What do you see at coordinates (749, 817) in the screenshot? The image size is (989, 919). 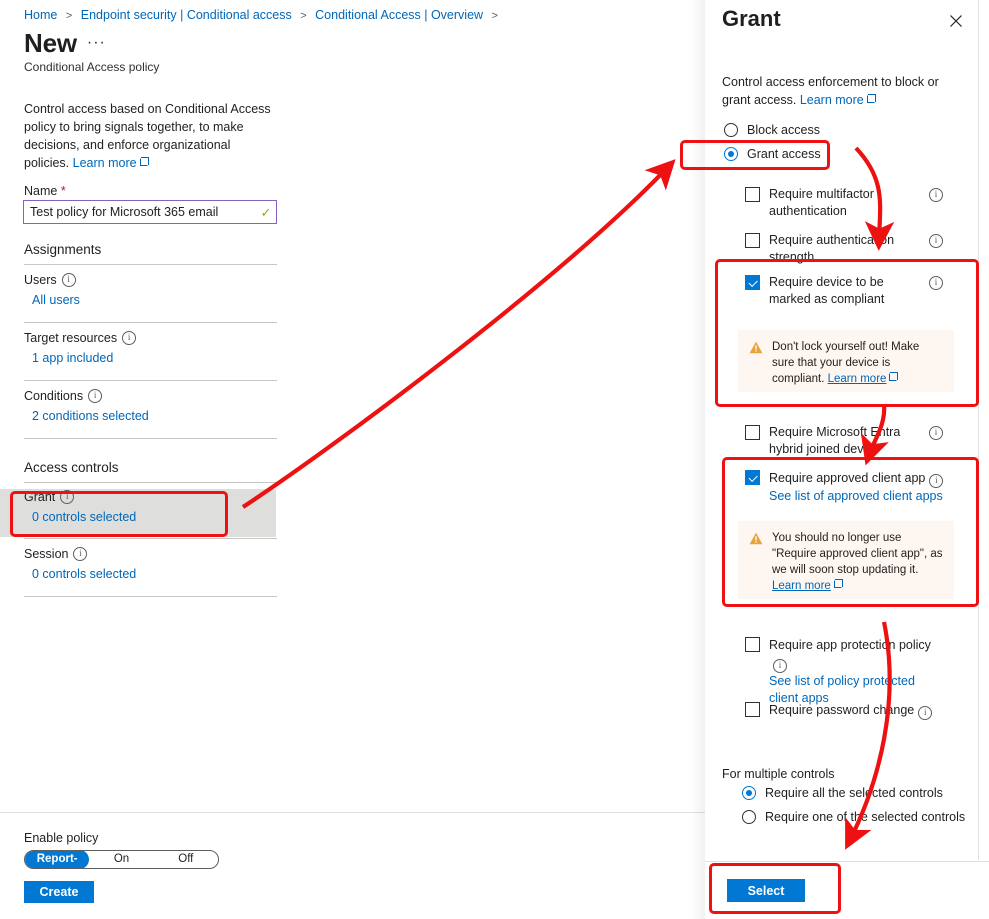 I see `radio-require-one-control-indicator` at bounding box center [749, 817].